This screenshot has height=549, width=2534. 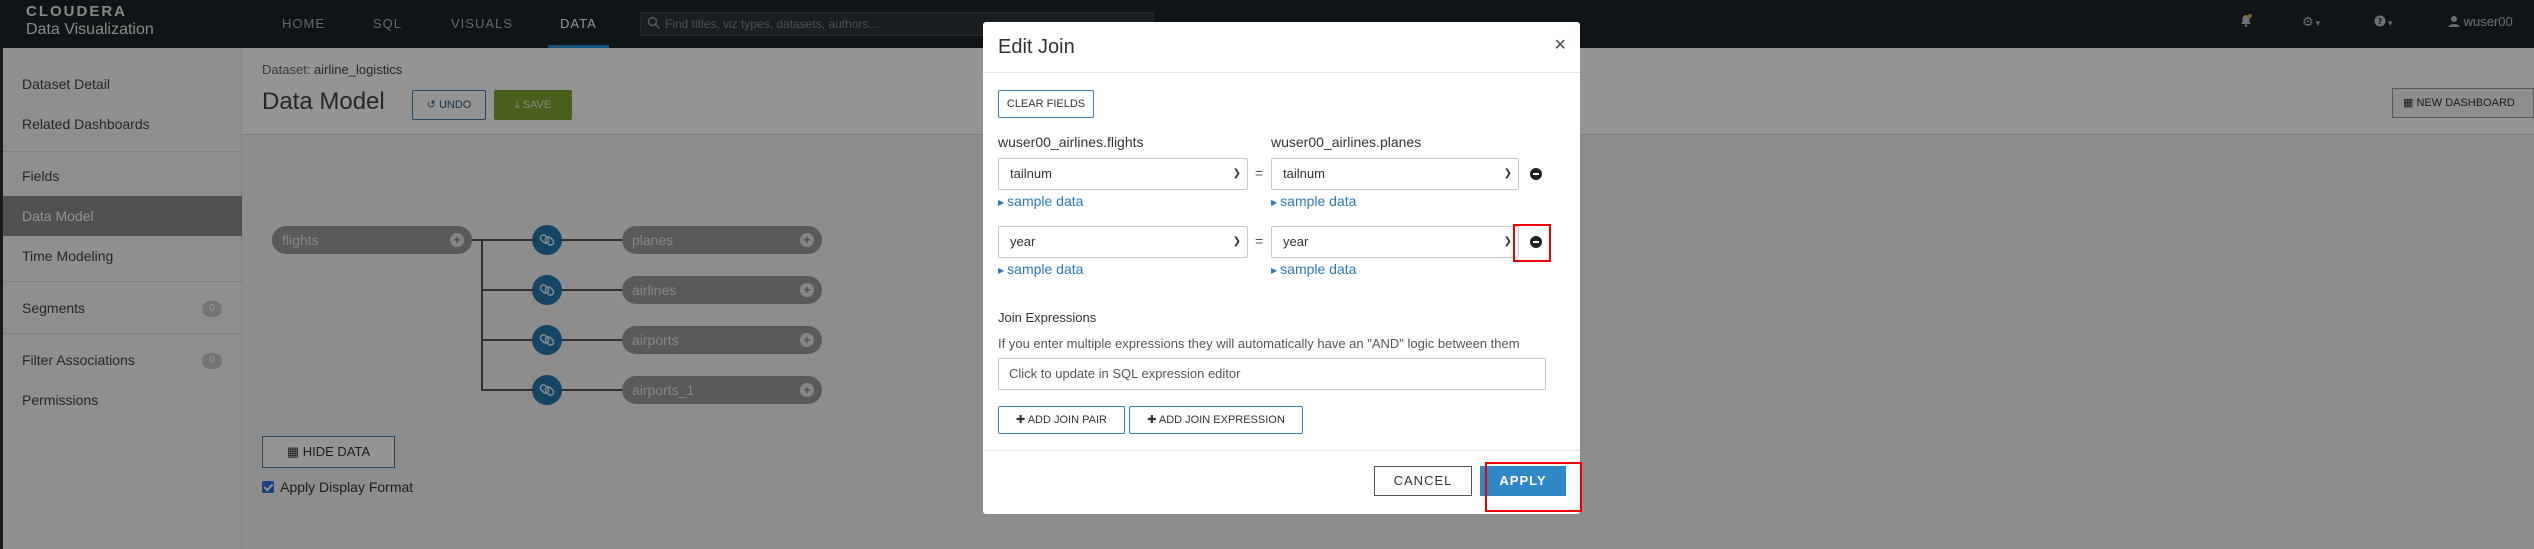 I want to click on left-field-select: year ❯, so click(x=1123, y=242).